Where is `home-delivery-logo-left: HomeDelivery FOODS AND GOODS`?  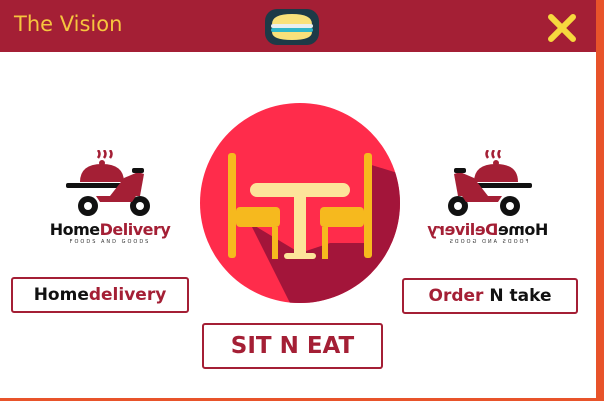
home-delivery-logo-left: HomeDelivery FOODS AND GOODS is located at coordinates (110, 199).